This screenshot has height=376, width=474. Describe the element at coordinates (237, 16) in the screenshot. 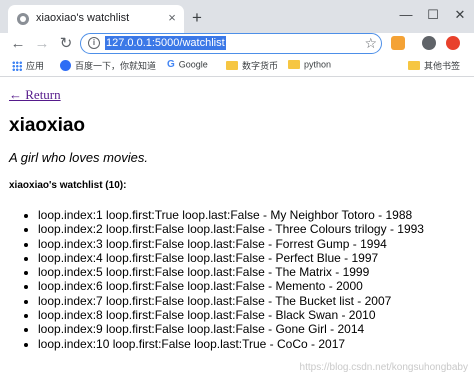

I see `tab-strip: xiaoxiao's watchlist × + — ☐ ✕` at that location.